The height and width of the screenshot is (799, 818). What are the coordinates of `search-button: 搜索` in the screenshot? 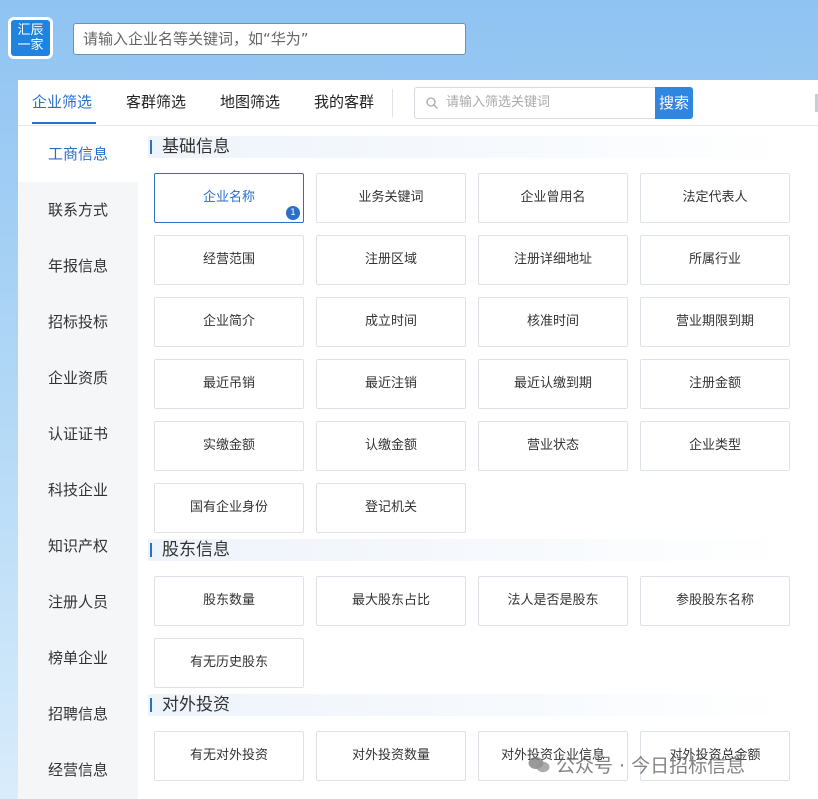 It's located at (674, 103).